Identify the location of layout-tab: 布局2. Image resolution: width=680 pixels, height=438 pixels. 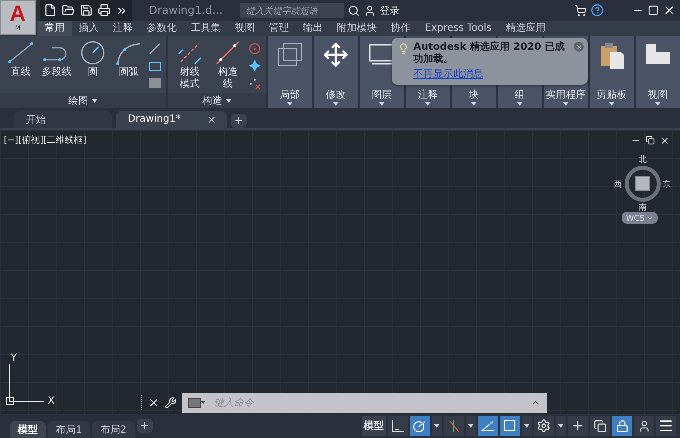
(113, 429).